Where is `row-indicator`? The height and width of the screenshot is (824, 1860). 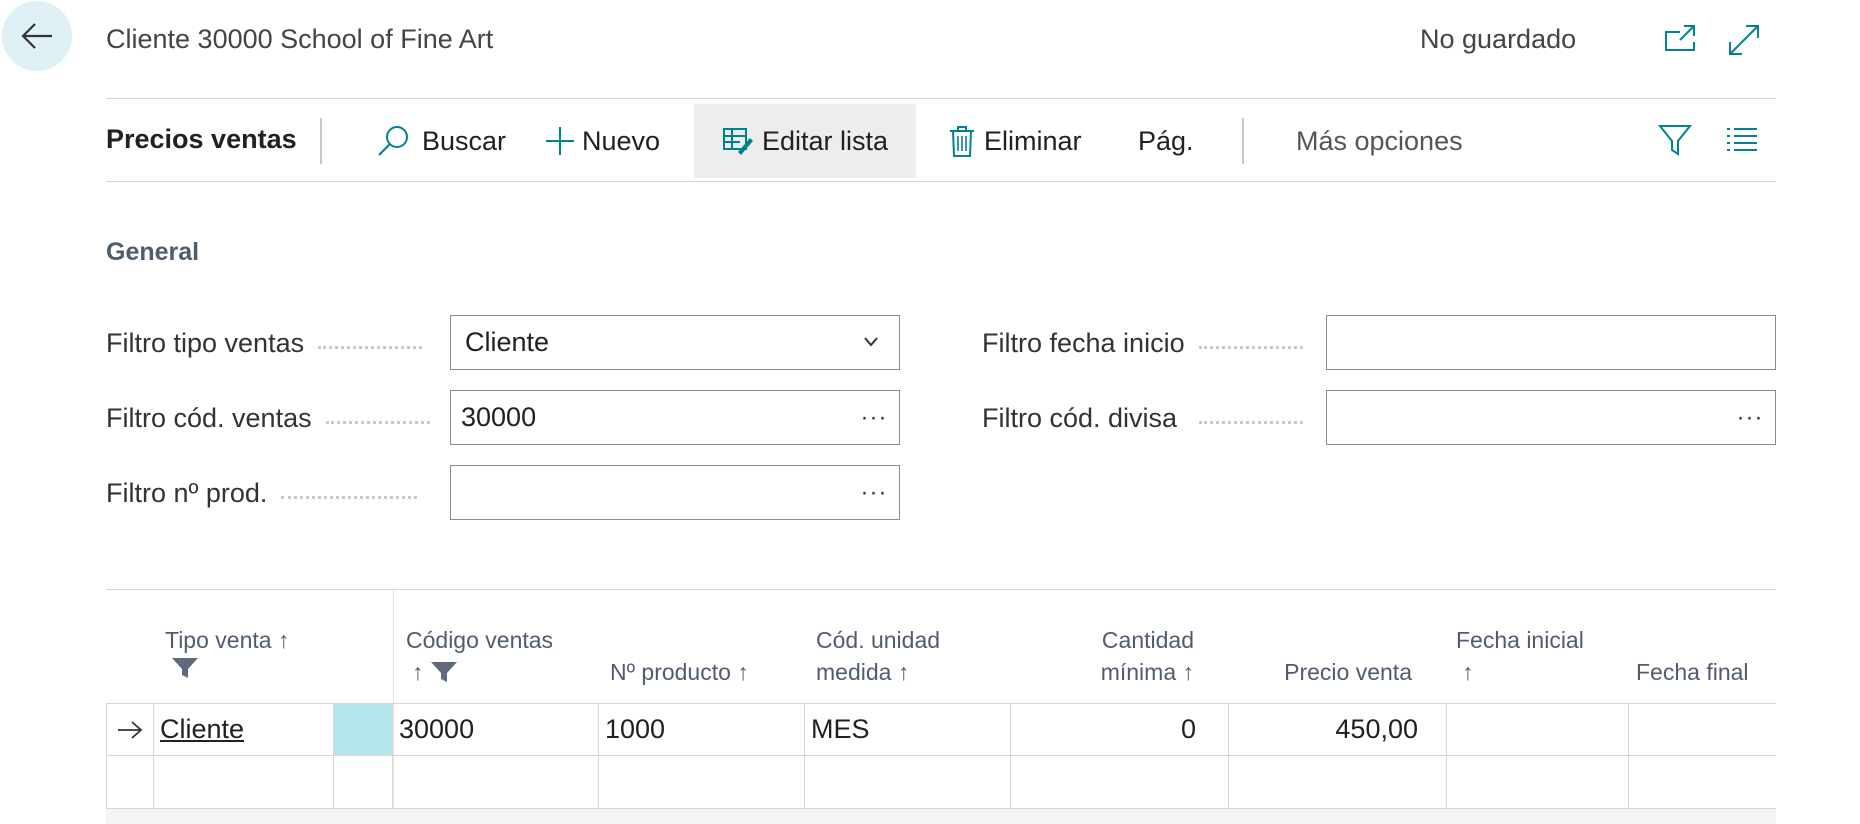
row-indicator is located at coordinates (130, 730).